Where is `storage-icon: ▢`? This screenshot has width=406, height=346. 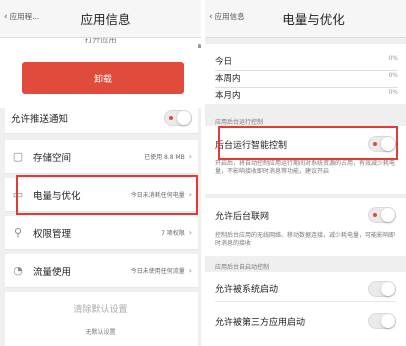
storage-icon: ▢ is located at coordinates (18, 156).